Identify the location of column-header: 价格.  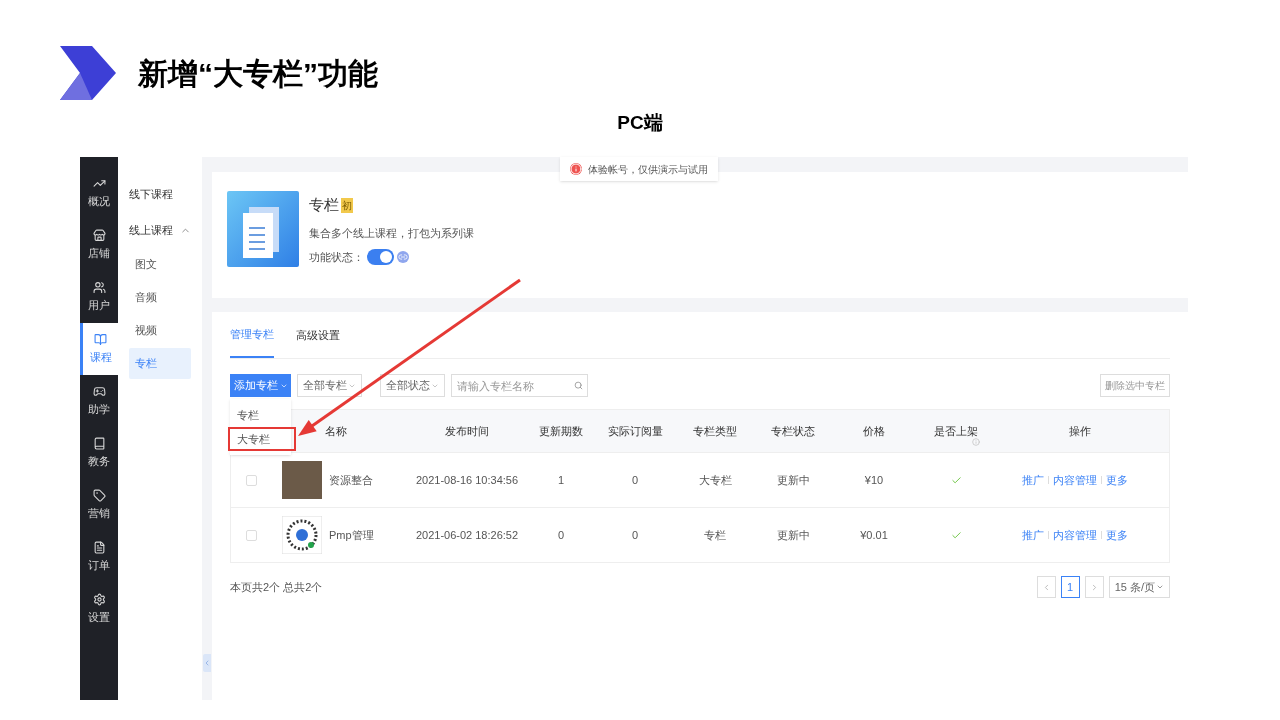
(874, 430).